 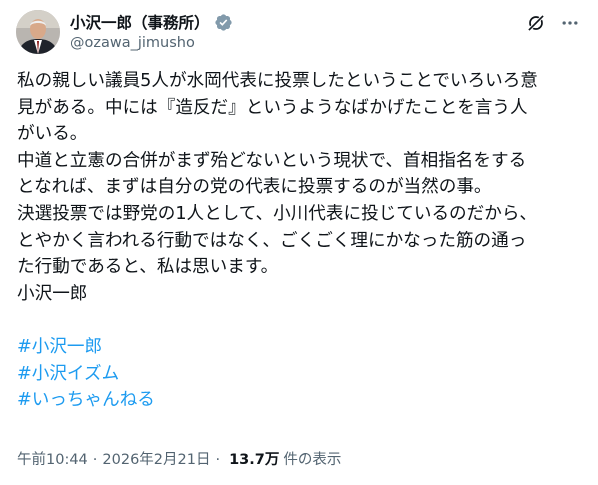 I want to click on display-name: 小沢一郎（事務所）, so click(x=140, y=22).